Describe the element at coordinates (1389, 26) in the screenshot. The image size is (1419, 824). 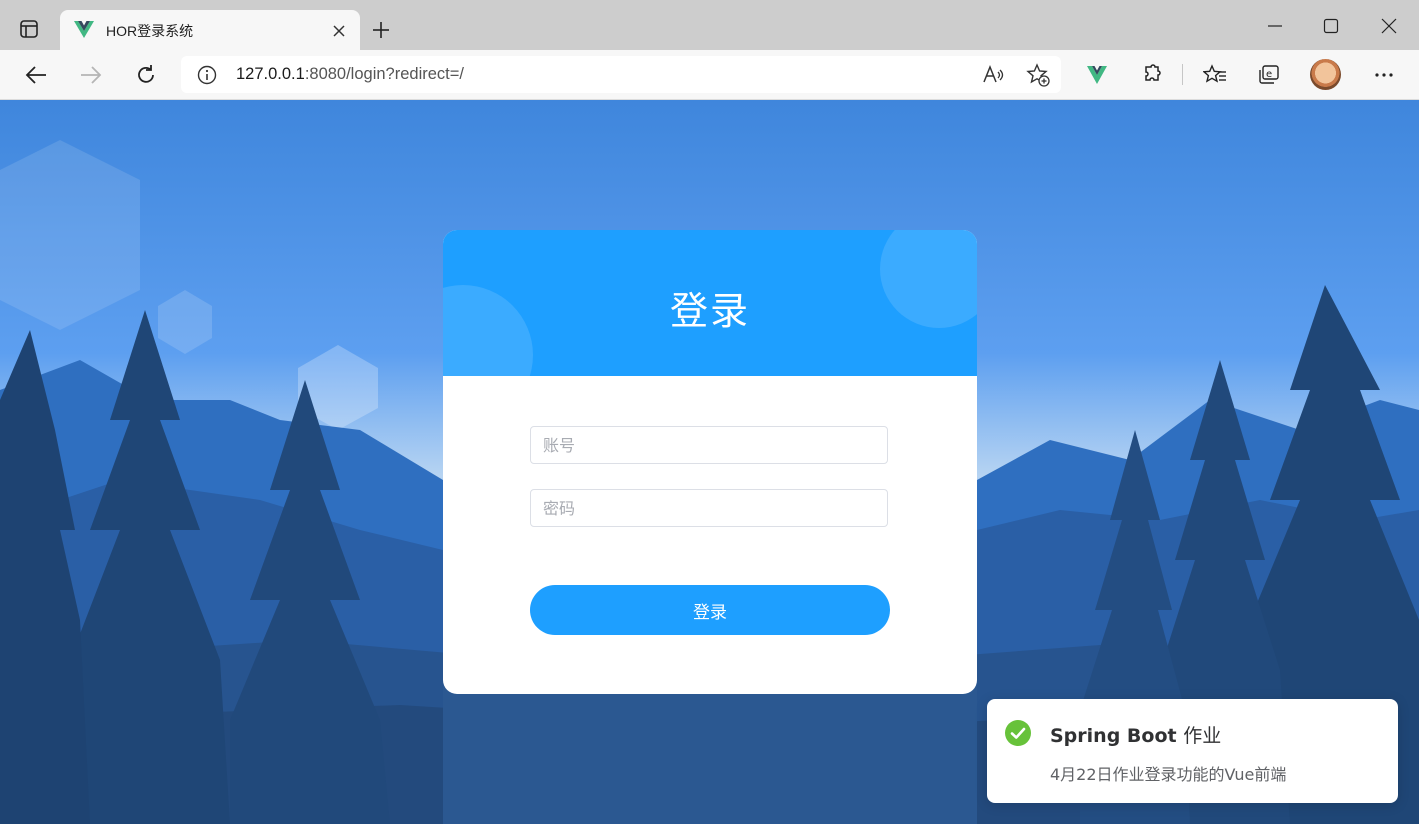
I see `window-close-icon` at that location.